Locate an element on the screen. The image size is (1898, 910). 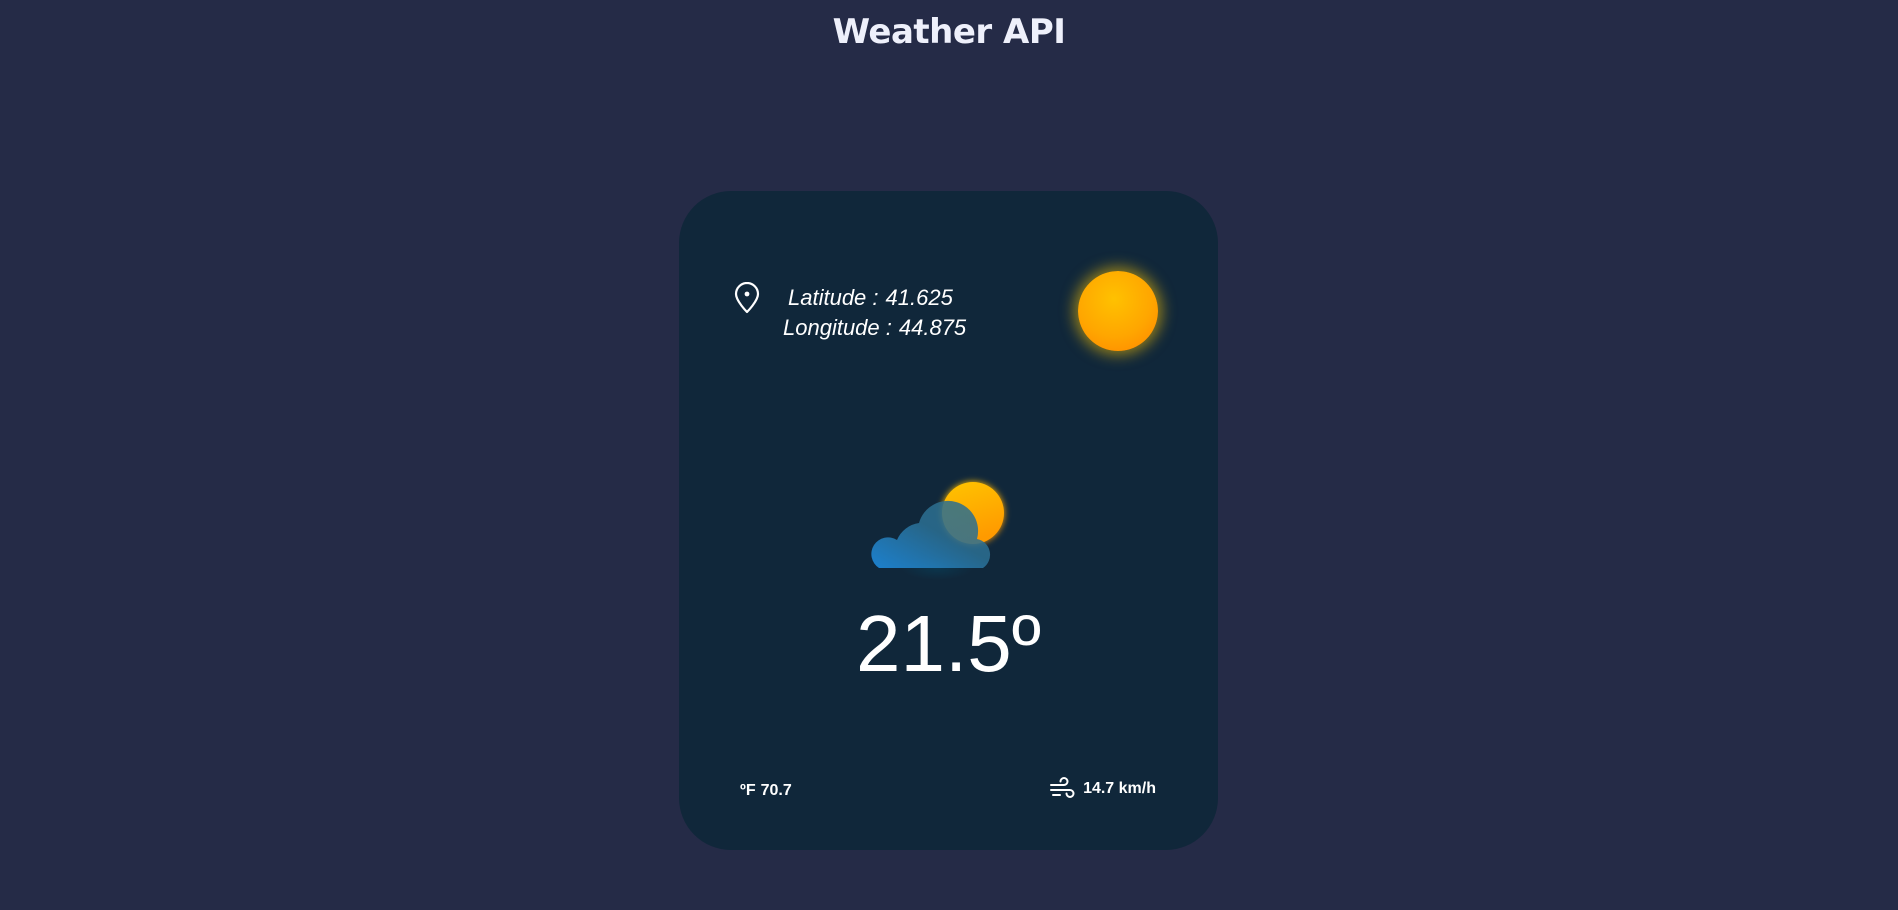
partly-cloudy-icon is located at coordinates (937, 531).